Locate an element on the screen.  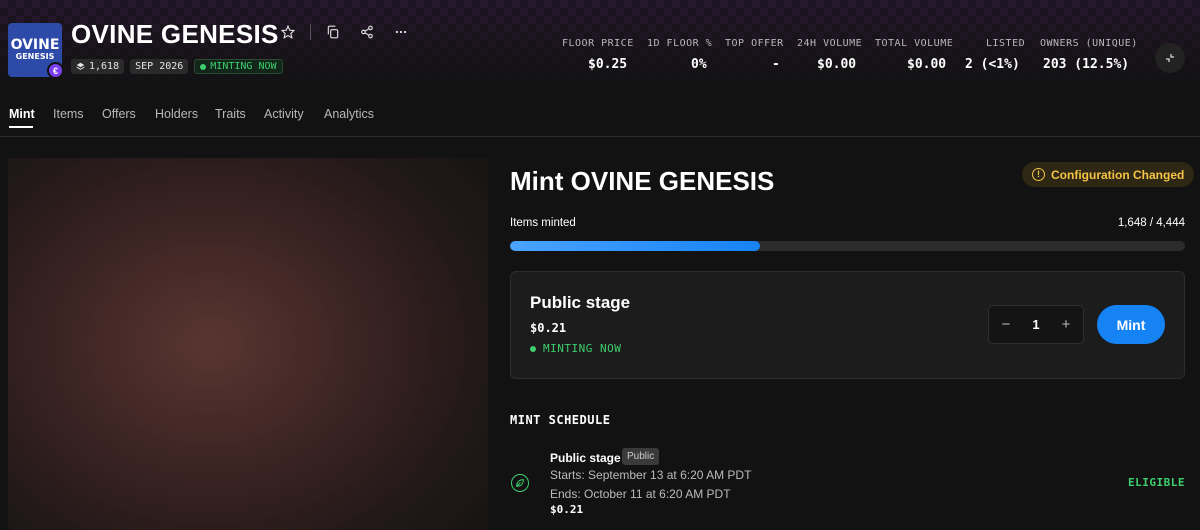
schedule-stage-badge: Public is located at coordinates (641, 456).